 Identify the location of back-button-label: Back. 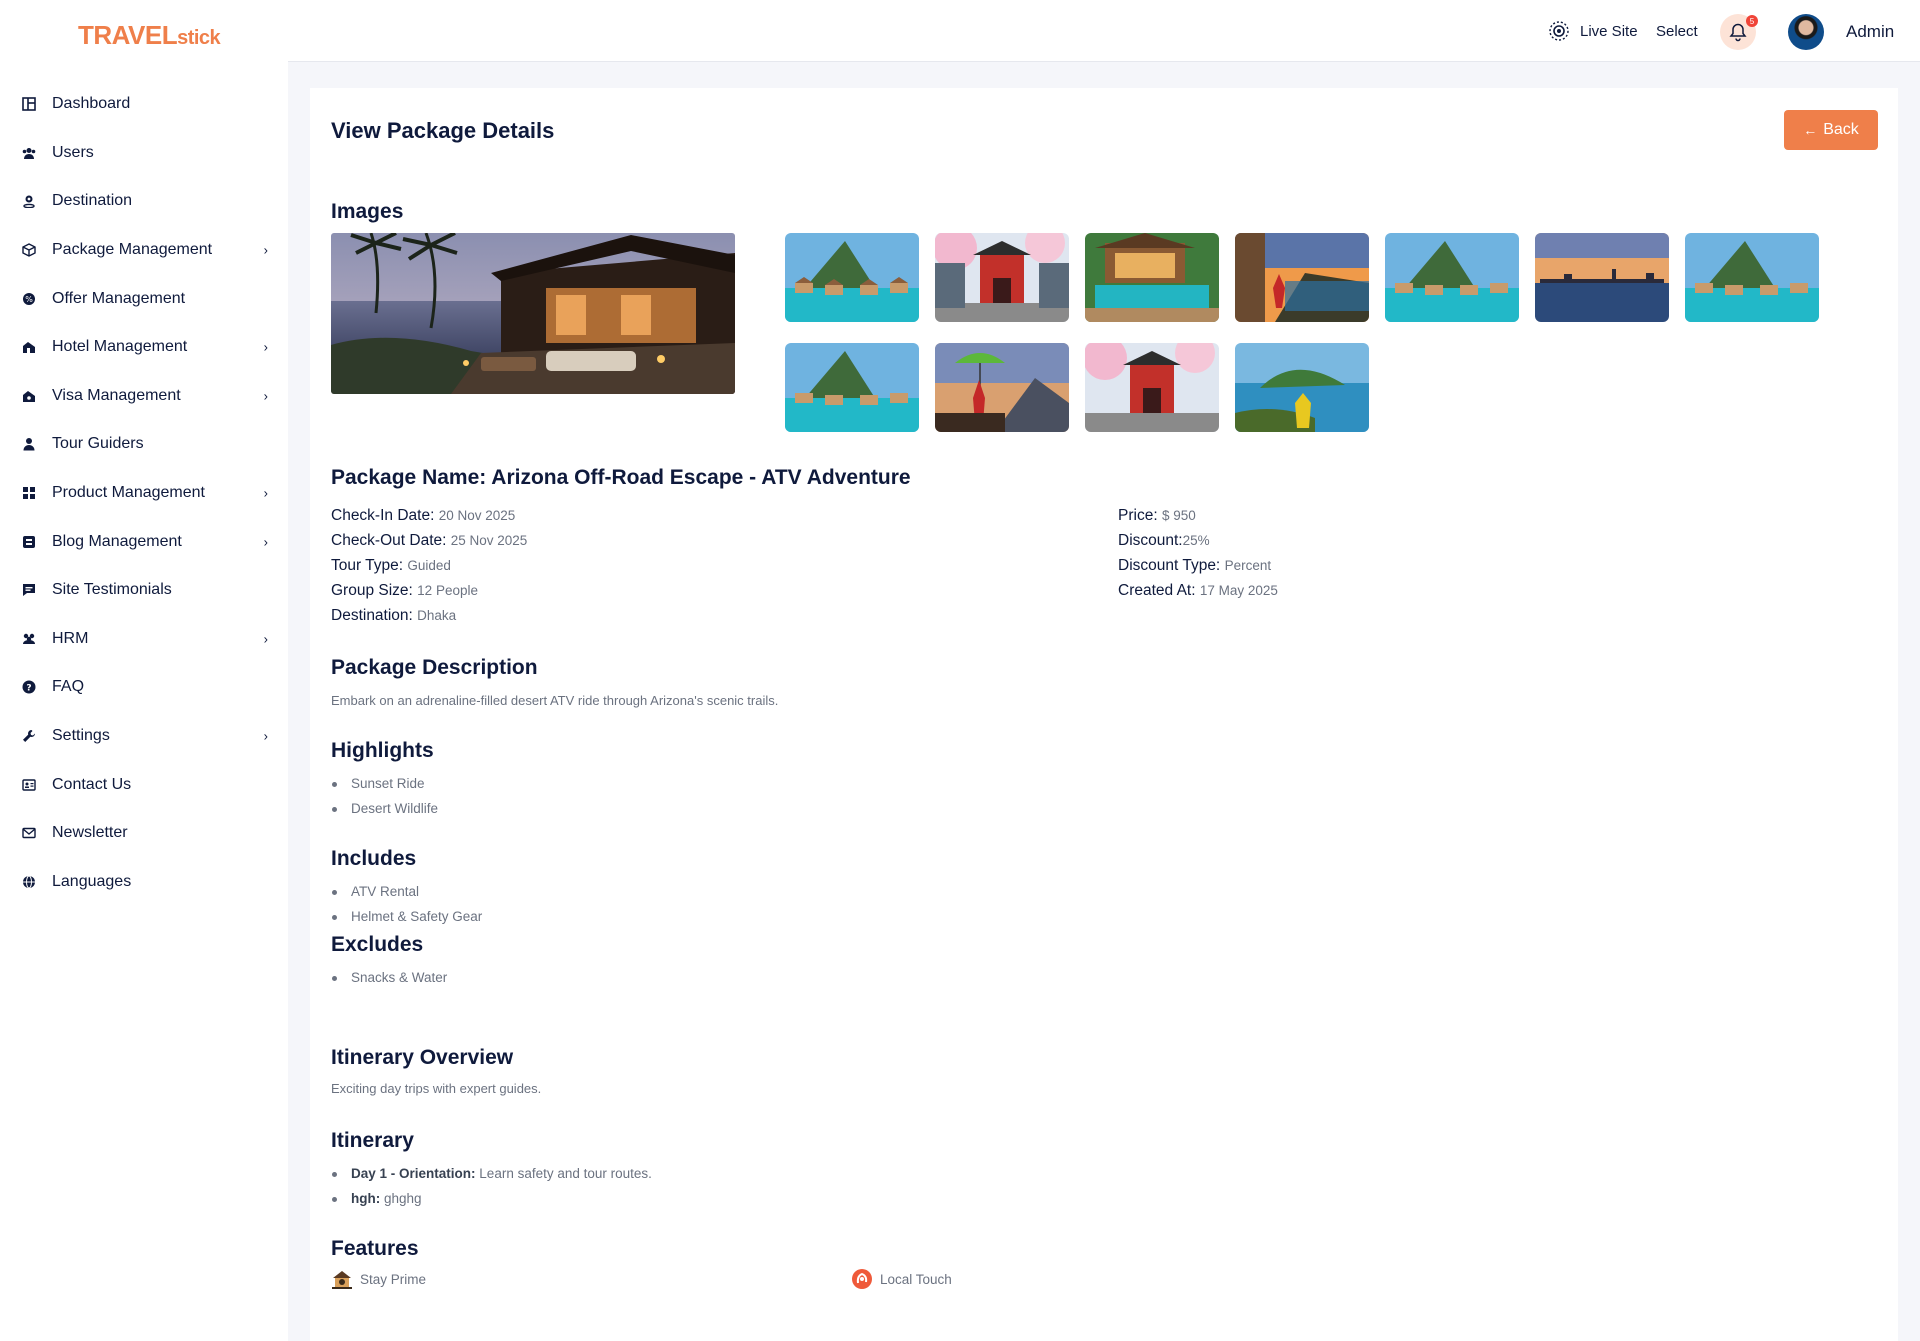
(1841, 129).